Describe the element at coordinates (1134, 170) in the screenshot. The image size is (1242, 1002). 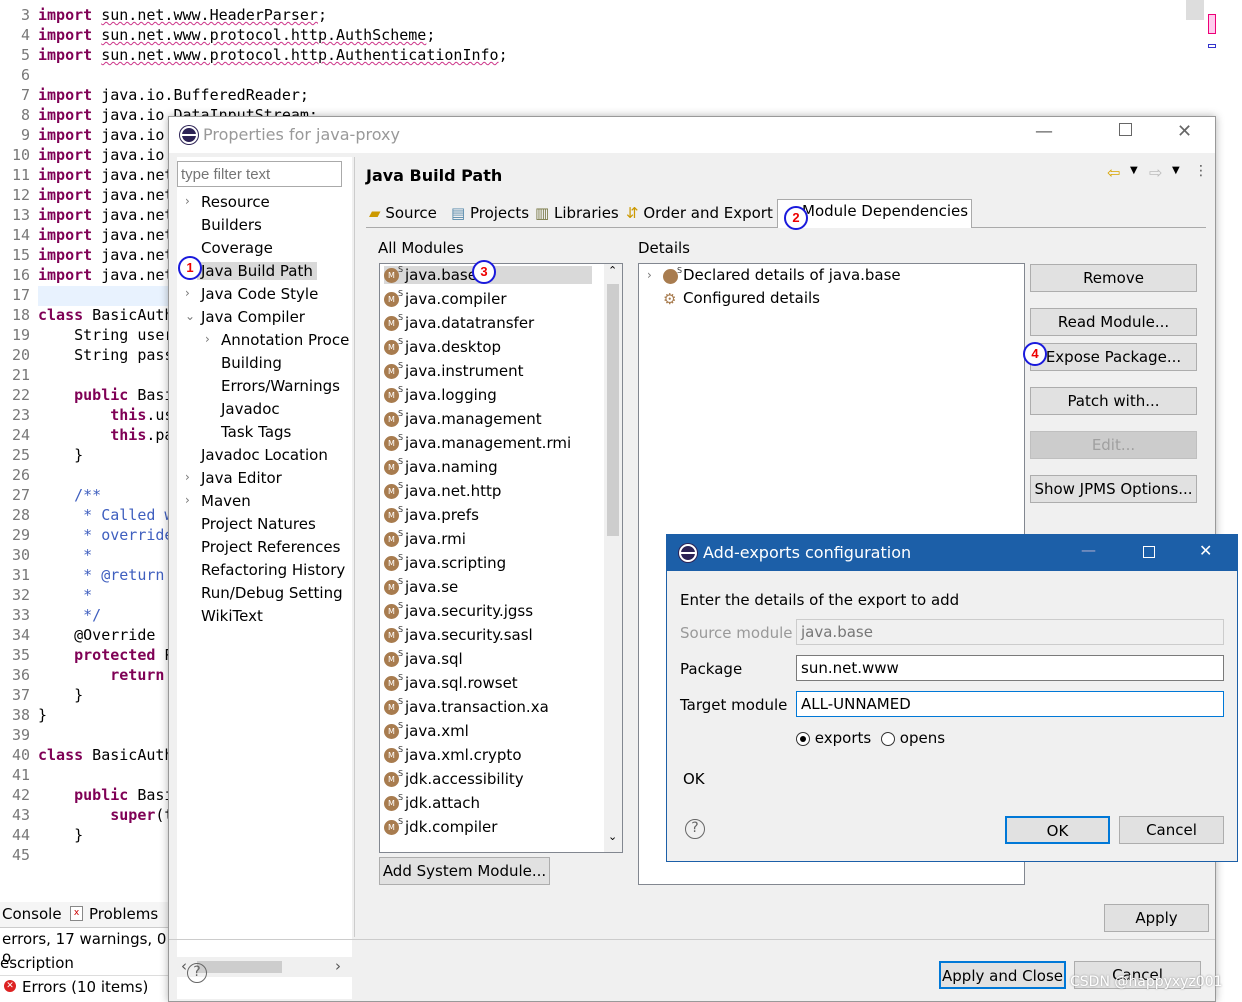
I see `back-menu-icon: ▼` at that location.